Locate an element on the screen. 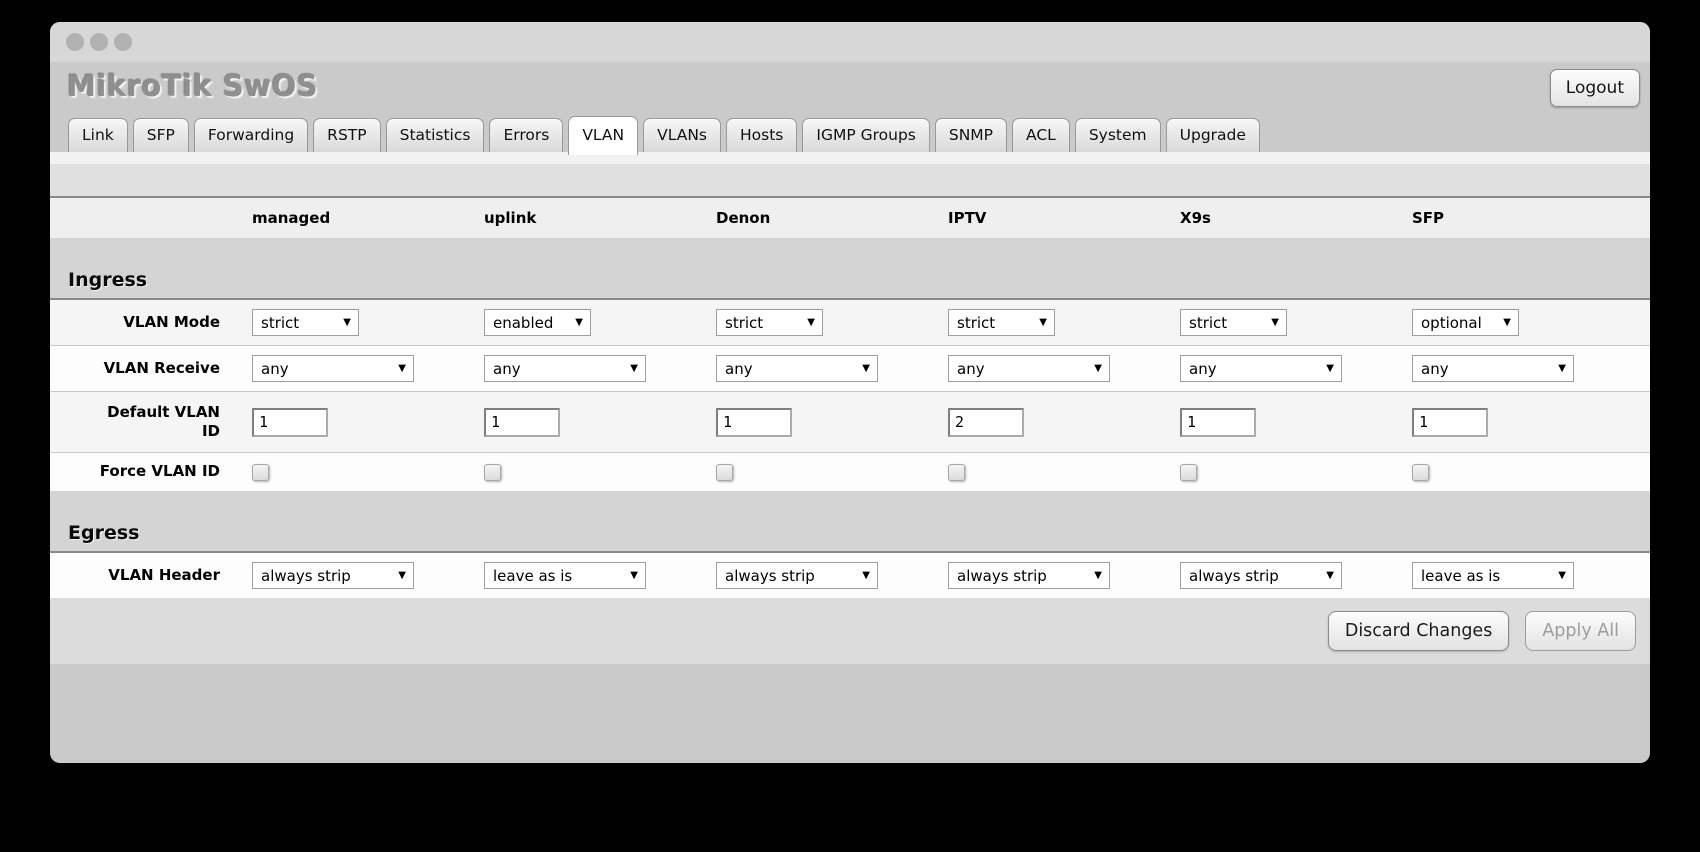  vlan-header-select-iptv: always strip ▼ is located at coordinates (1029, 575).